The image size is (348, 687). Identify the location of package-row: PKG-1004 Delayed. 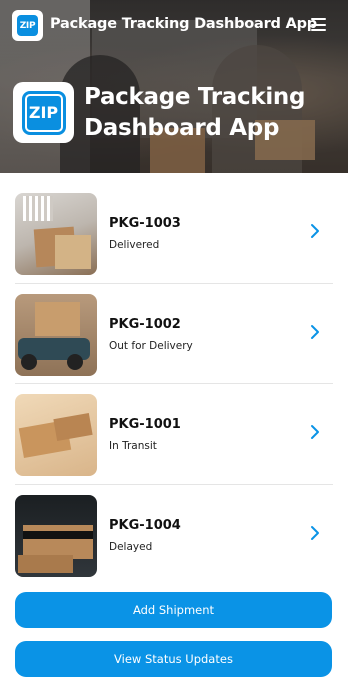
(174, 535).